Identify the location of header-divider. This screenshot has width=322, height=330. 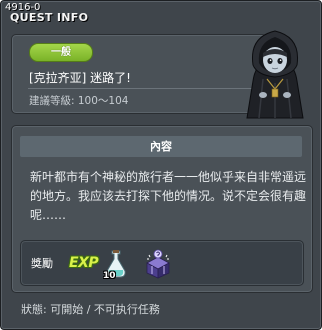
(142, 88).